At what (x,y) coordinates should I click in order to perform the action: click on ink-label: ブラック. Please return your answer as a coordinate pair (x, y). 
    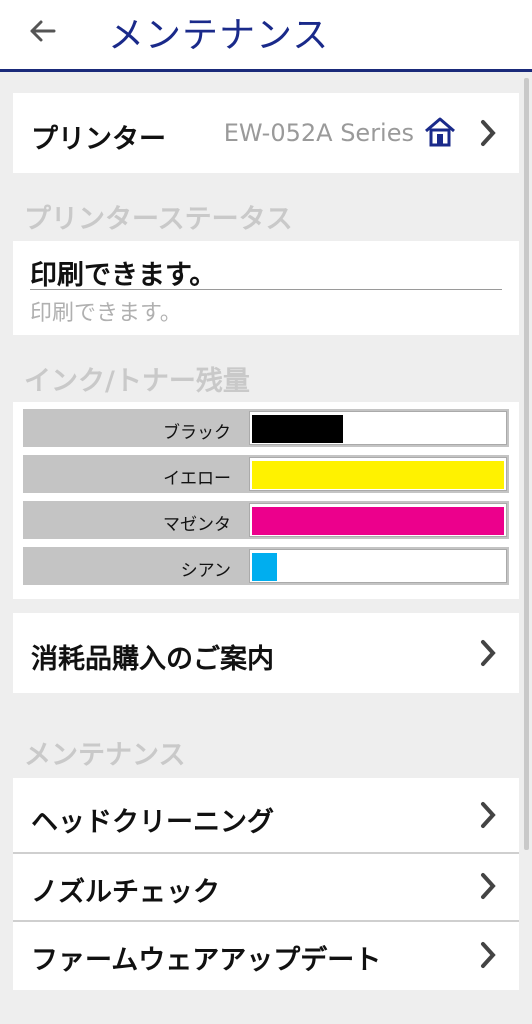
    Looking at the image, I should click on (197, 433).